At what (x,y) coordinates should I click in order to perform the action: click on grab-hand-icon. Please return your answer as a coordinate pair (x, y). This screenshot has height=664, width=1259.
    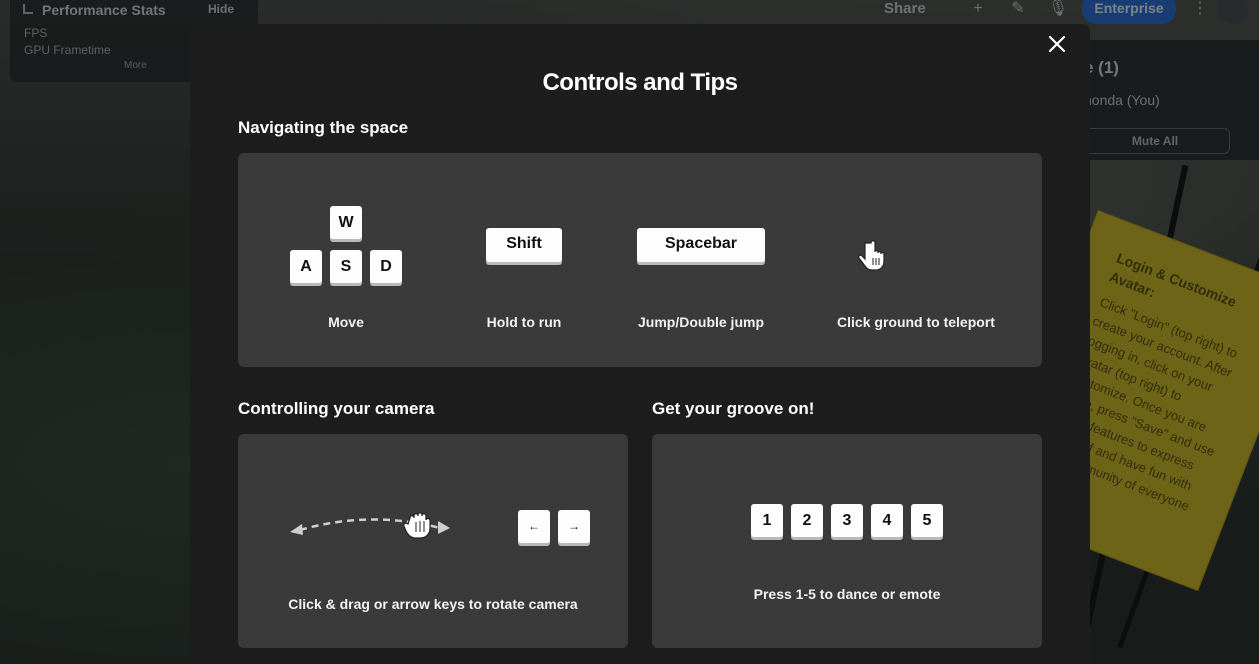
    Looking at the image, I should click on (421, 525).